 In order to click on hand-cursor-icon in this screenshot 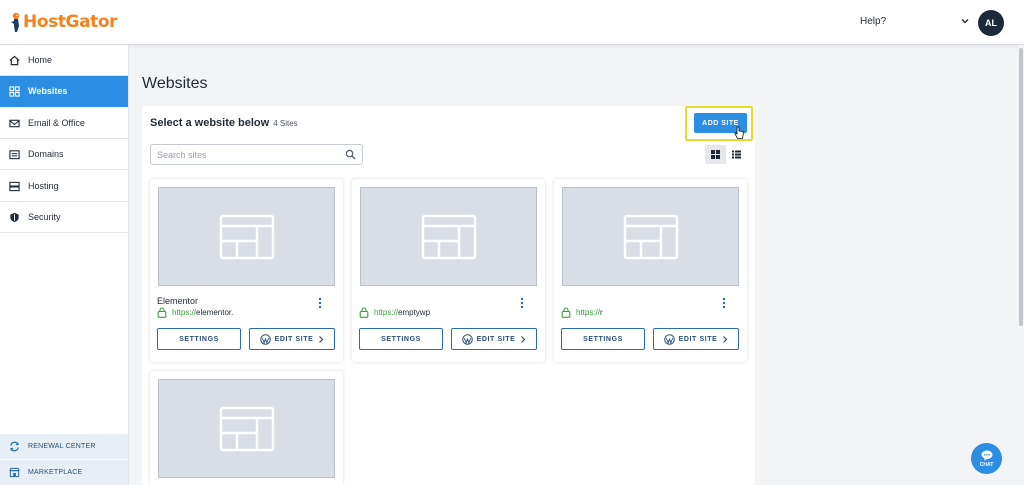, I will do `click(739, 132)`.